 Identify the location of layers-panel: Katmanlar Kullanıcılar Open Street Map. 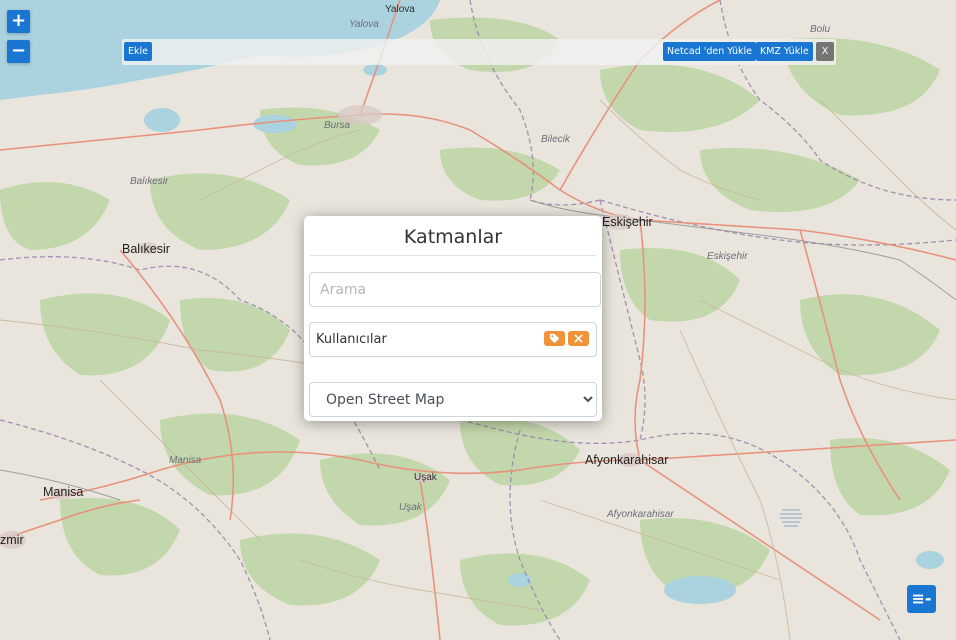
(453, 318).